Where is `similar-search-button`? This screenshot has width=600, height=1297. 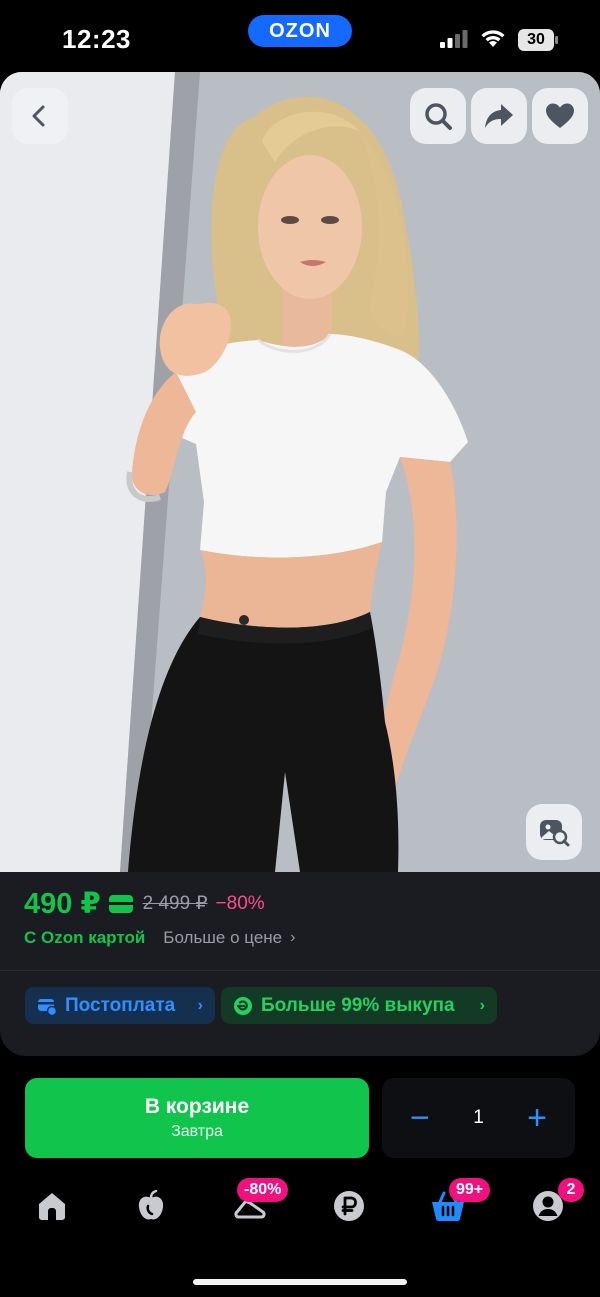
similar-search-button is located at coordinates (554, 832).